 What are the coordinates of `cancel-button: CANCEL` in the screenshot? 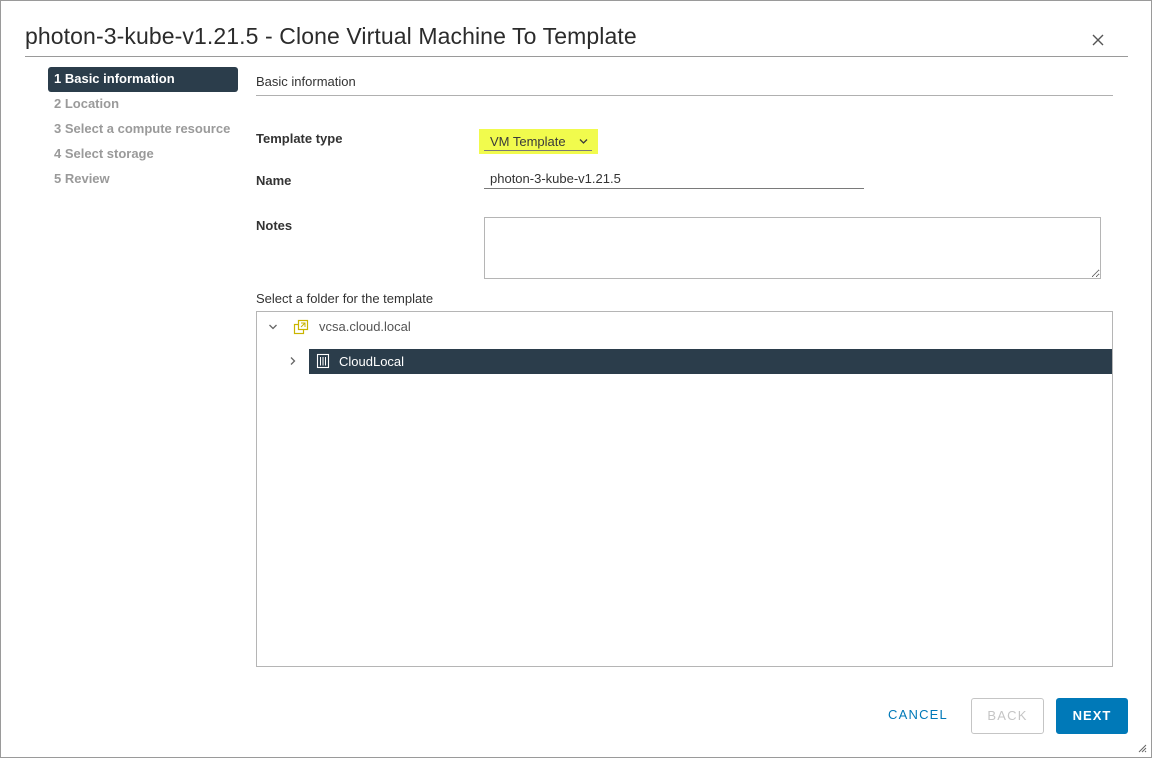 It's located at (918, 716).